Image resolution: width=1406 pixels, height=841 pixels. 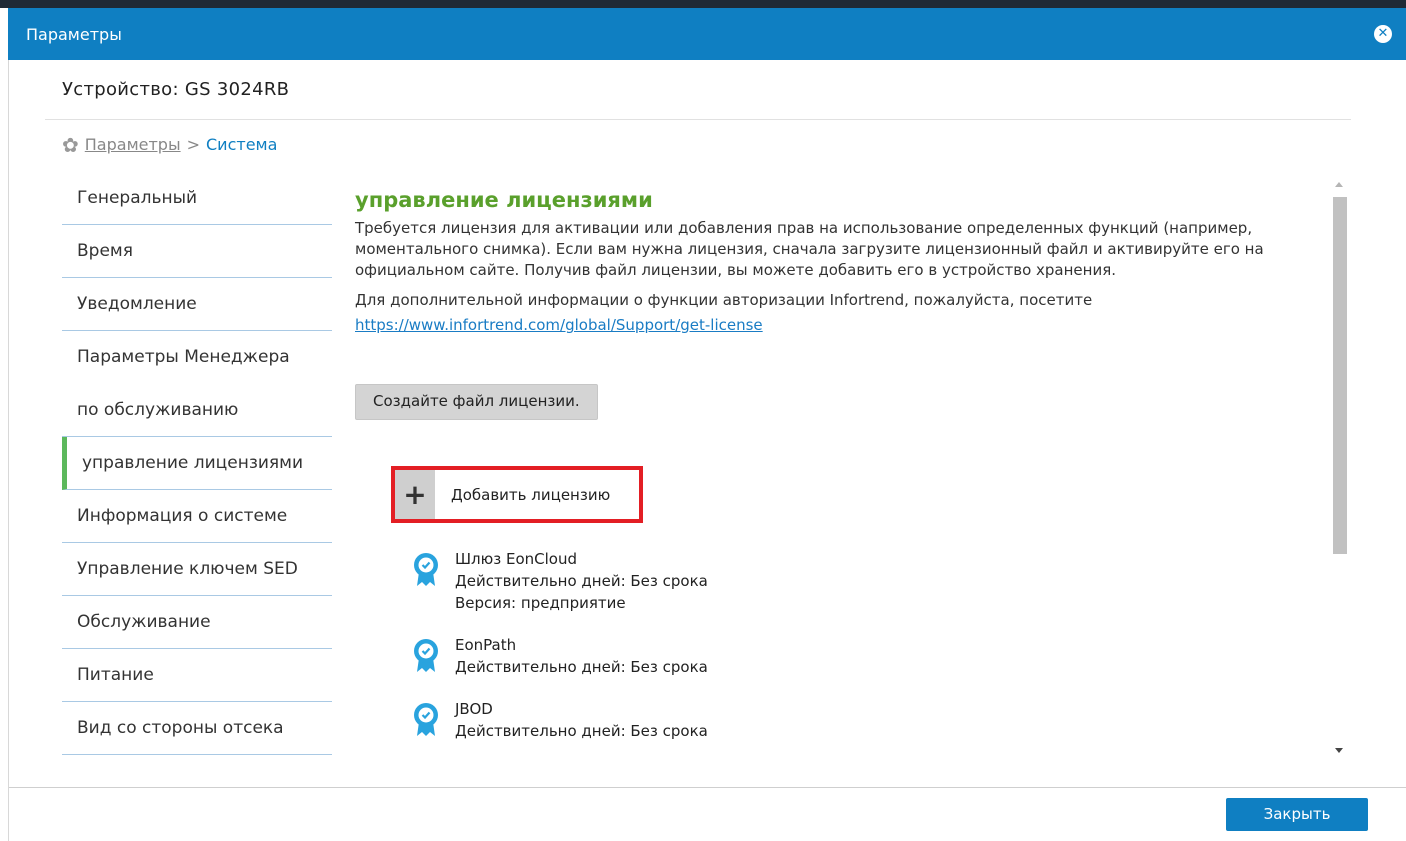 I want to click on footer-divider, so click(x=707, y=787).